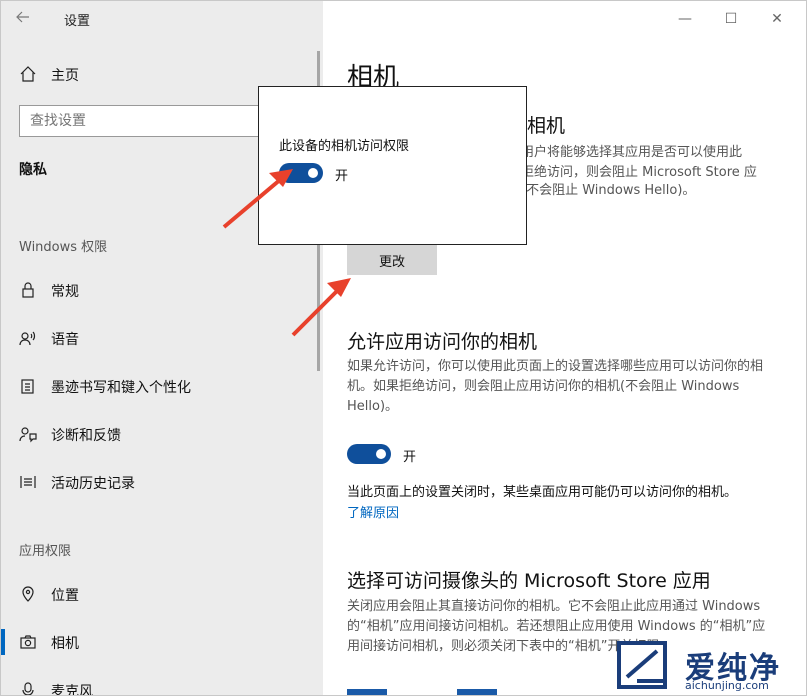 The height and width of the screenshot is (696, 807). I want to click on learn-more-link: 了解原因, so click(373, 511).